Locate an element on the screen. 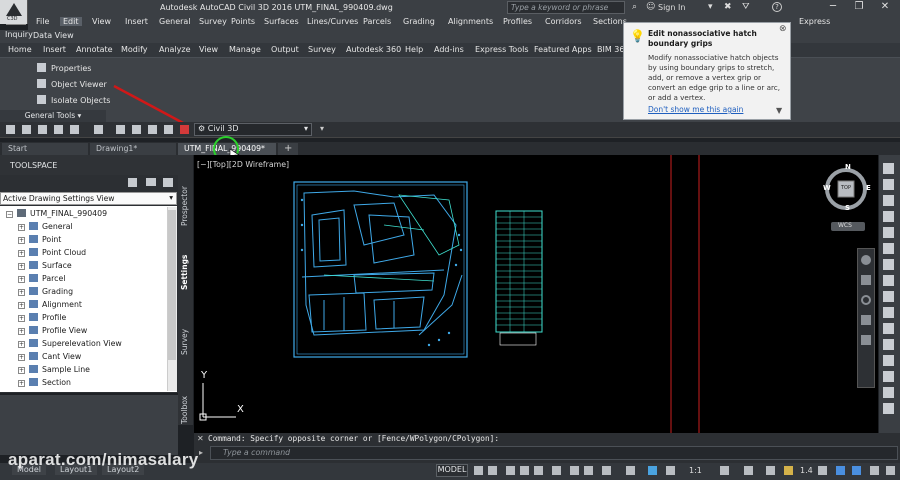 The image size is (900, 480). tab-analyze: Analyze is located at coordinates (175, 49).